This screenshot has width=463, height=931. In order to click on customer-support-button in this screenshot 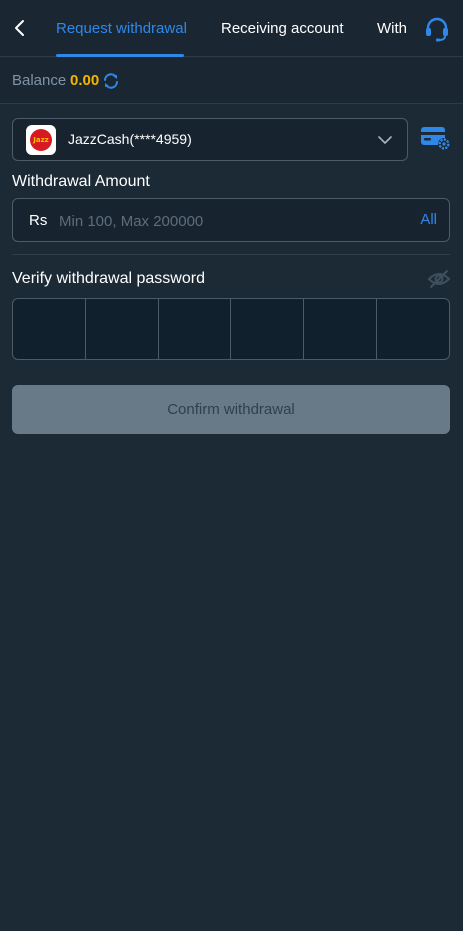, I will do `click(437, 29)`.